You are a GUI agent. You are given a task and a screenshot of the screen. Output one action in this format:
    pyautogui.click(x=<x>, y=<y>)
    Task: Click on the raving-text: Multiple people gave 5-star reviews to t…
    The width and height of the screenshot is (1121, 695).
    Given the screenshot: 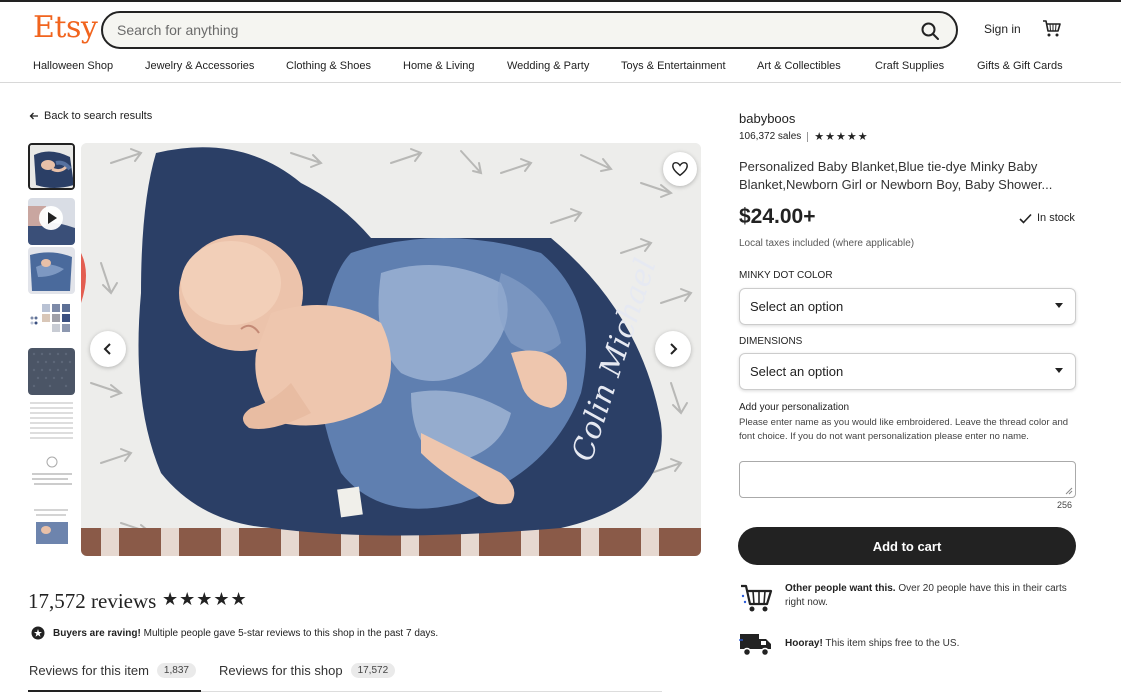 What is the action you would take?
    pyautogui.click(x=291, y=633)
    